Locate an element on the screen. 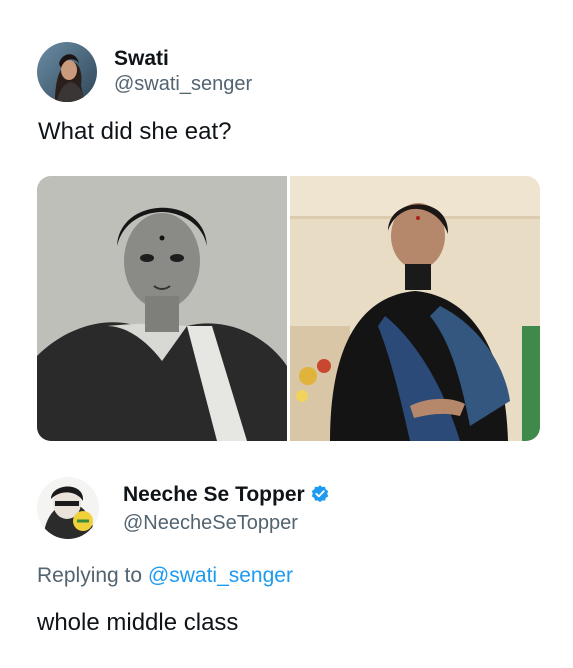 The width and height of the screenshot is (573, 668). neeche-se-topper-avatar is located at coordinates (68, 508).